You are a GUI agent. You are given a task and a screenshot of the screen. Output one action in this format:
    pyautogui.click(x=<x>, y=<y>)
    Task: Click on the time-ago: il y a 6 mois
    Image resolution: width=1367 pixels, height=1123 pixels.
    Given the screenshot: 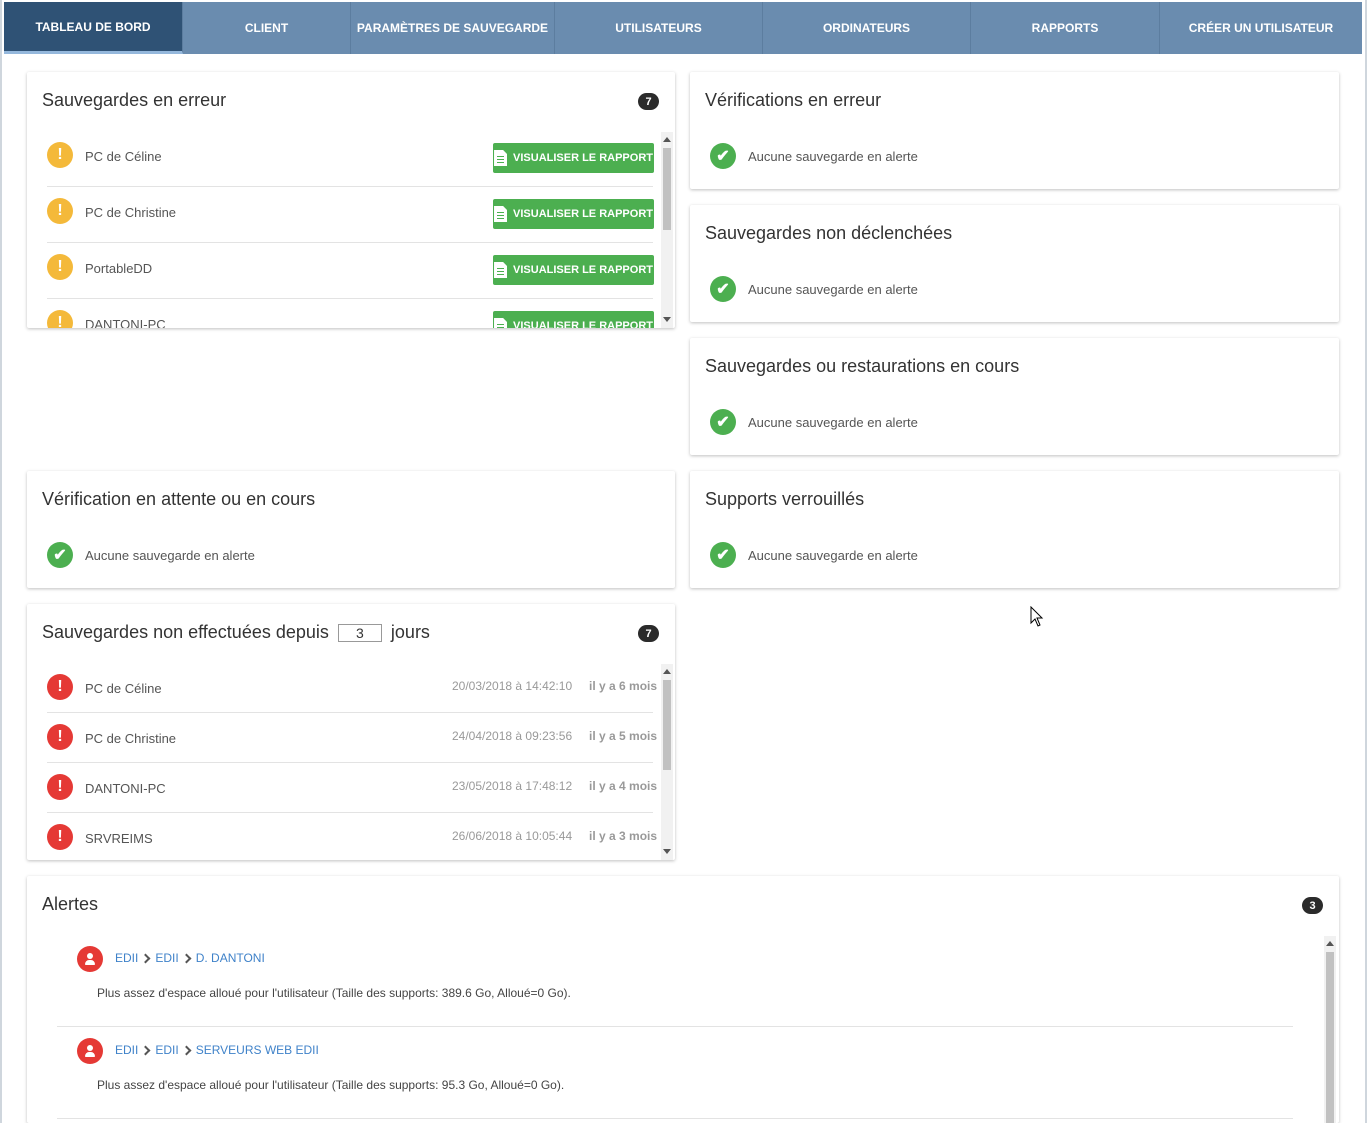 What is the action you would take?
    pyautogui.click(x=623, y=686)
    